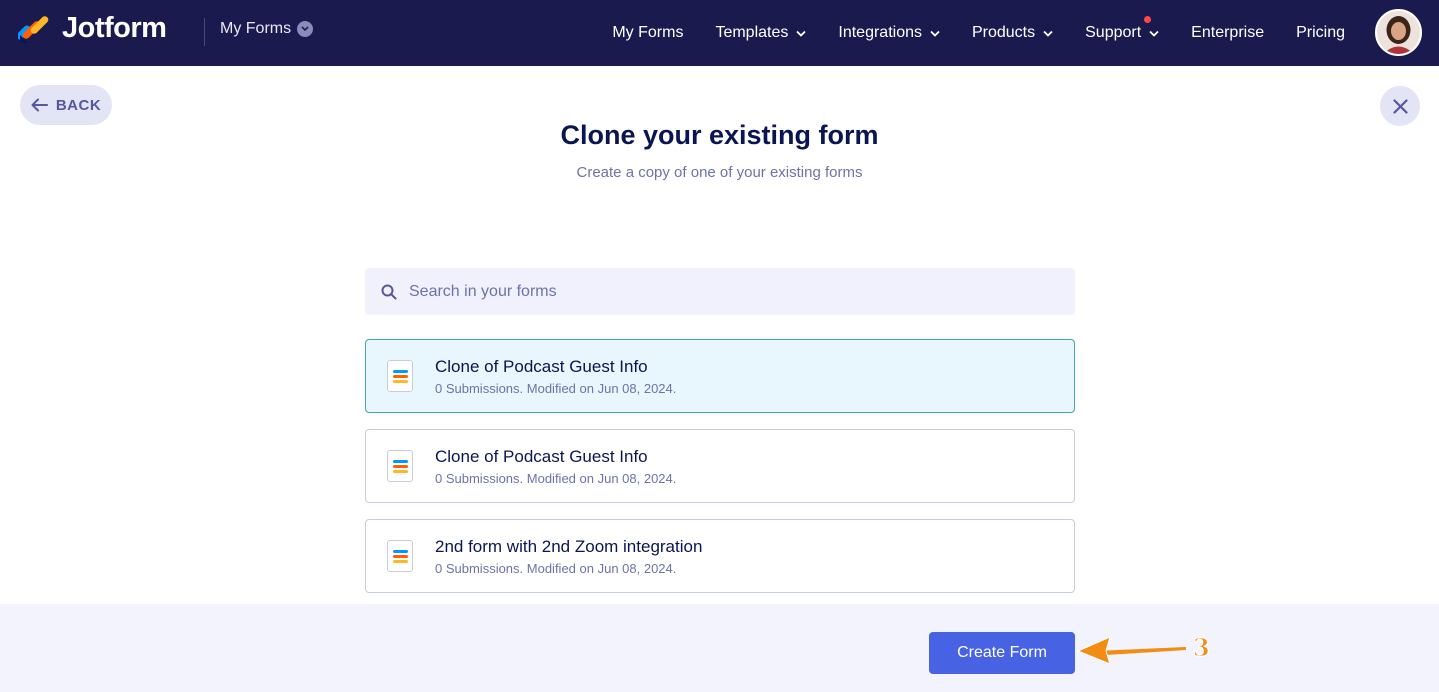 The height and width of the screenshot is (692, 1439). I want to click on user-avatar, so click(1398, 32).